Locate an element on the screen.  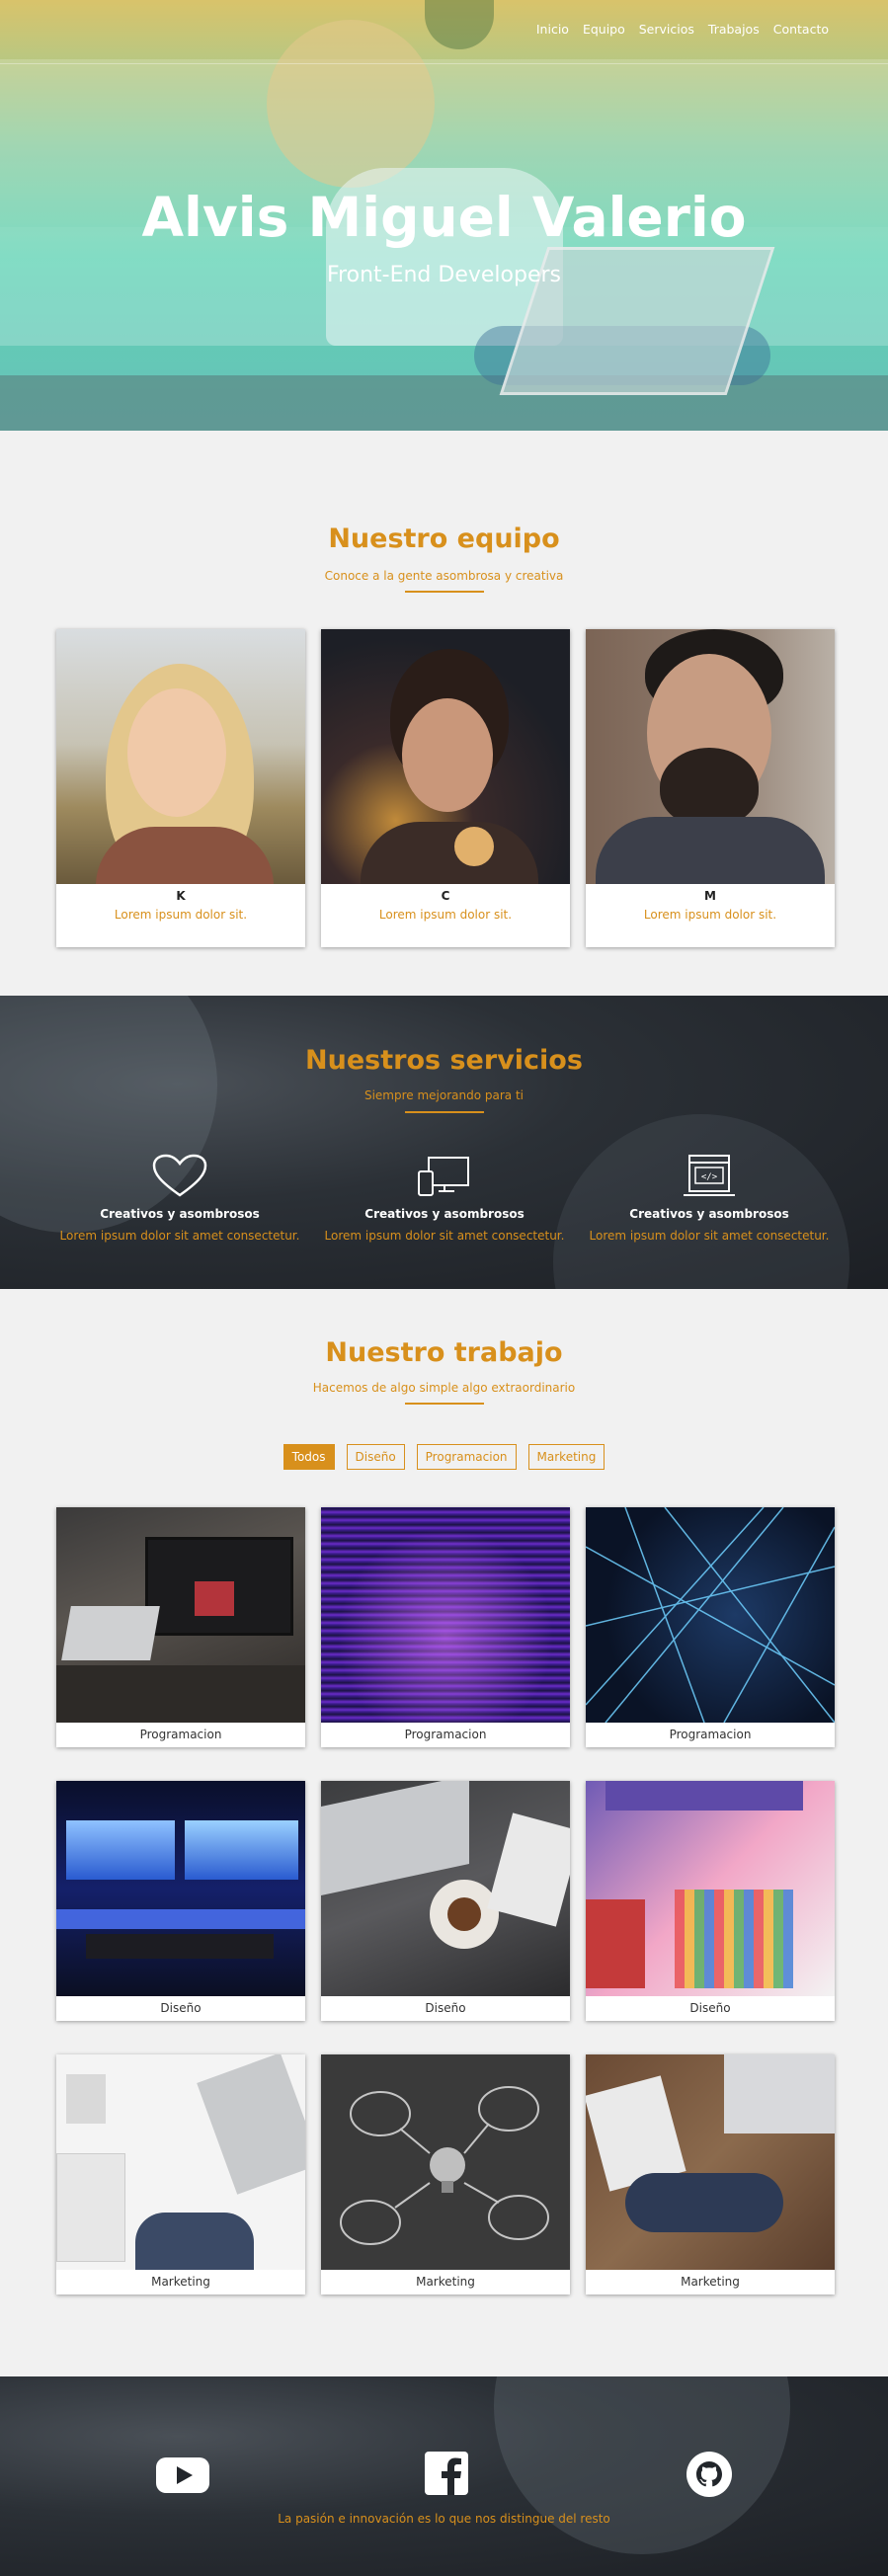
nav-divider is located at coordinates (444, 63).